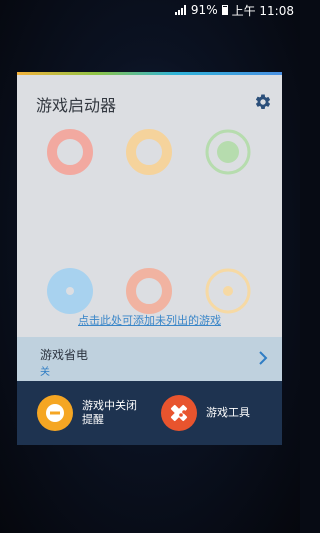 The height and width of the screenshot is (533, 320). Describe the element at coordinates (76, 105) in the screenshot. I see `panel-title: 游戏启动器` at that location.